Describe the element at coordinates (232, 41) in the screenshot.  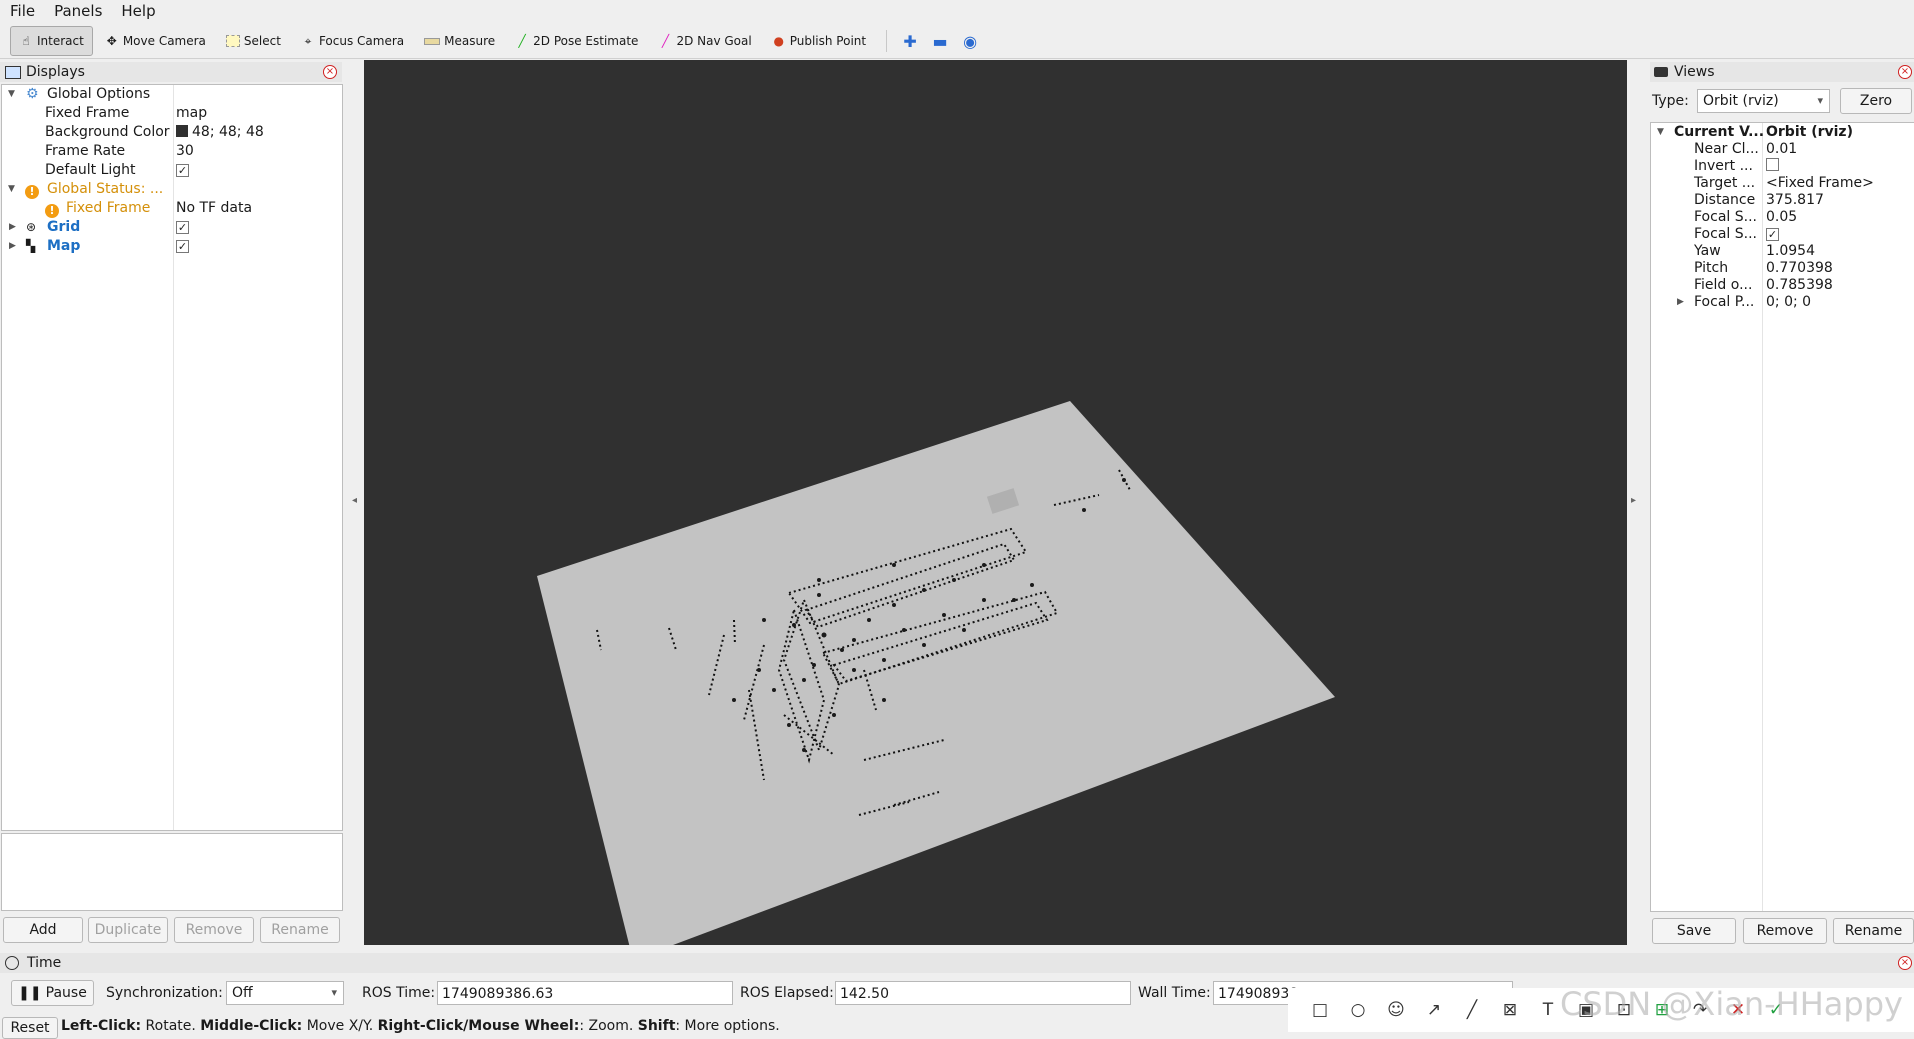
I see `select-icon` at that location.